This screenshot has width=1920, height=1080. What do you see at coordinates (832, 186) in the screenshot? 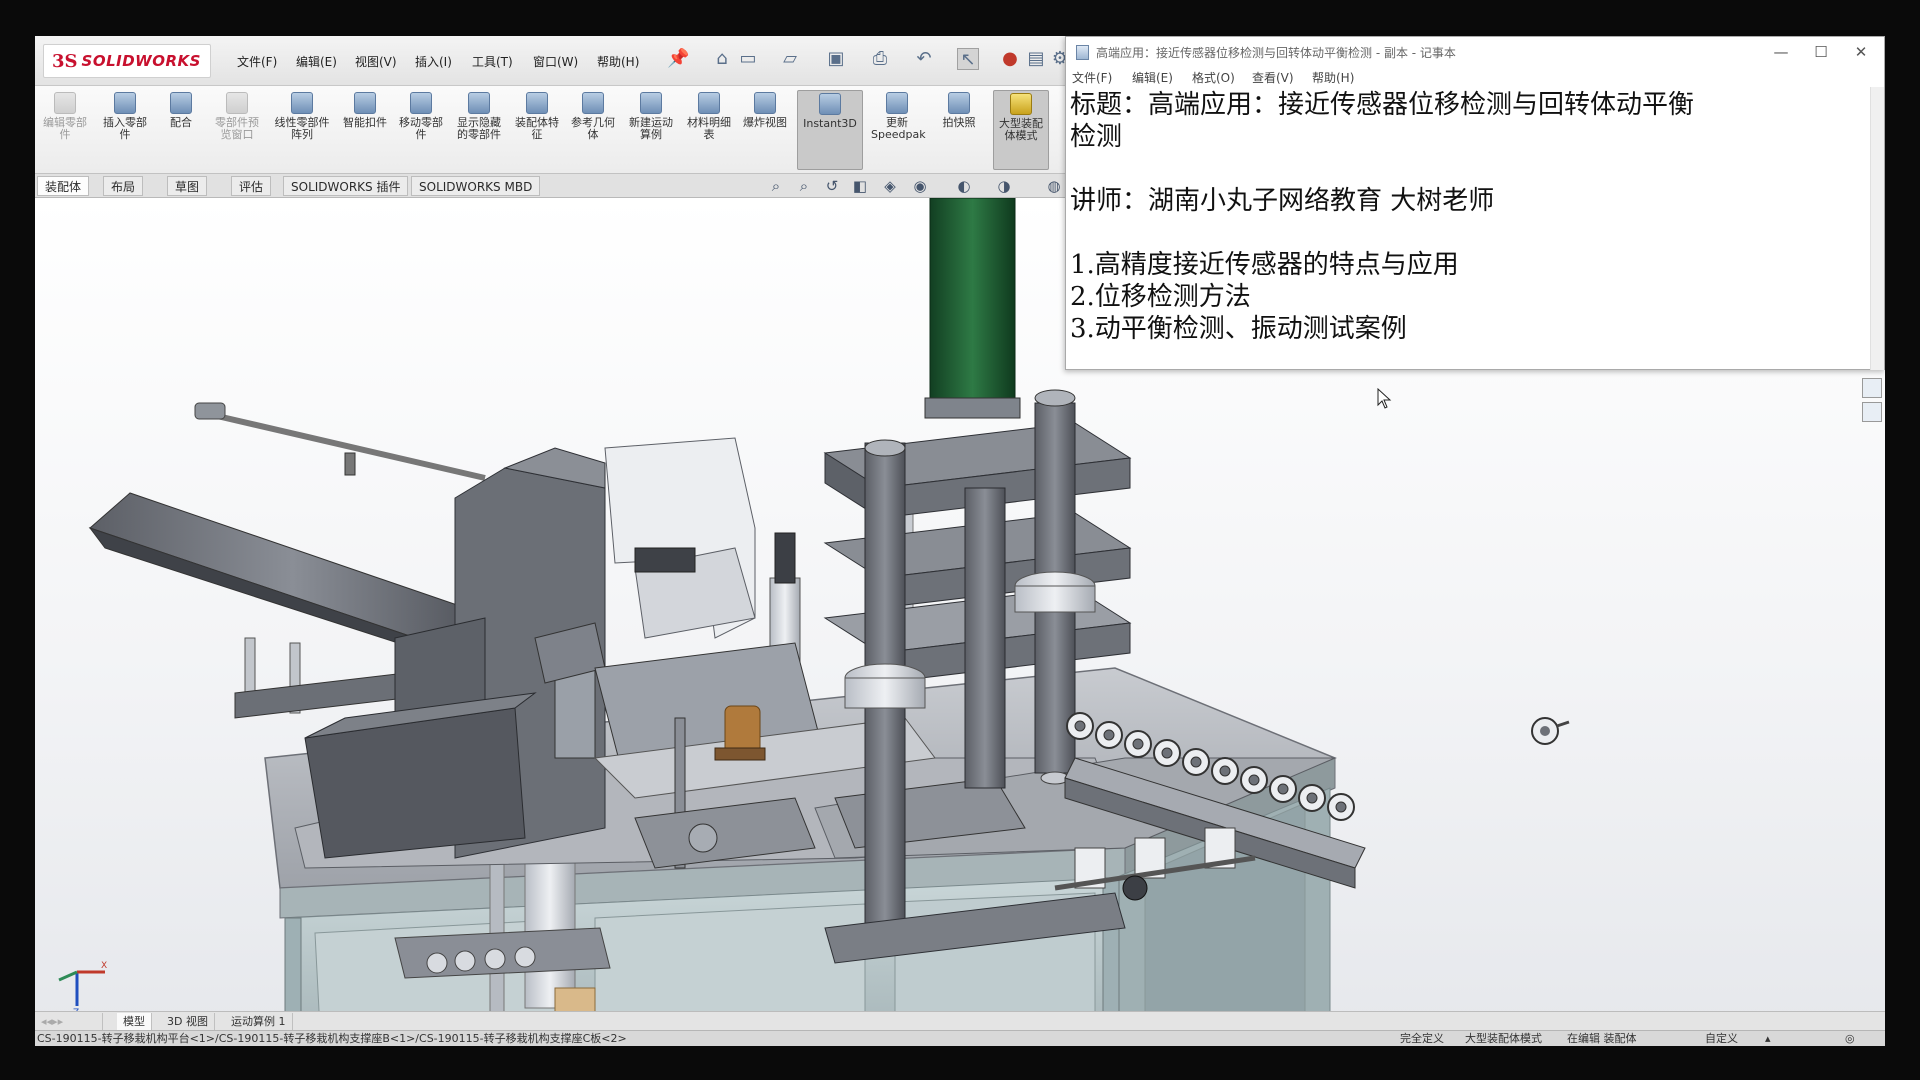
I see `previous-view-icon: ↺` at bounding box center [832, 186].